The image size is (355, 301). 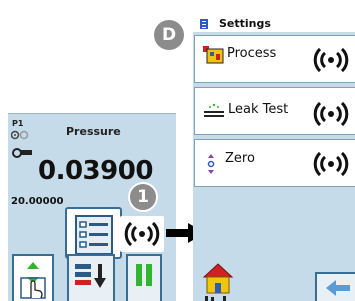 What do you see at coordinates (245, 23) in the screenshot?
I see `settings-title: Settings` at bounding box center [245, 23].